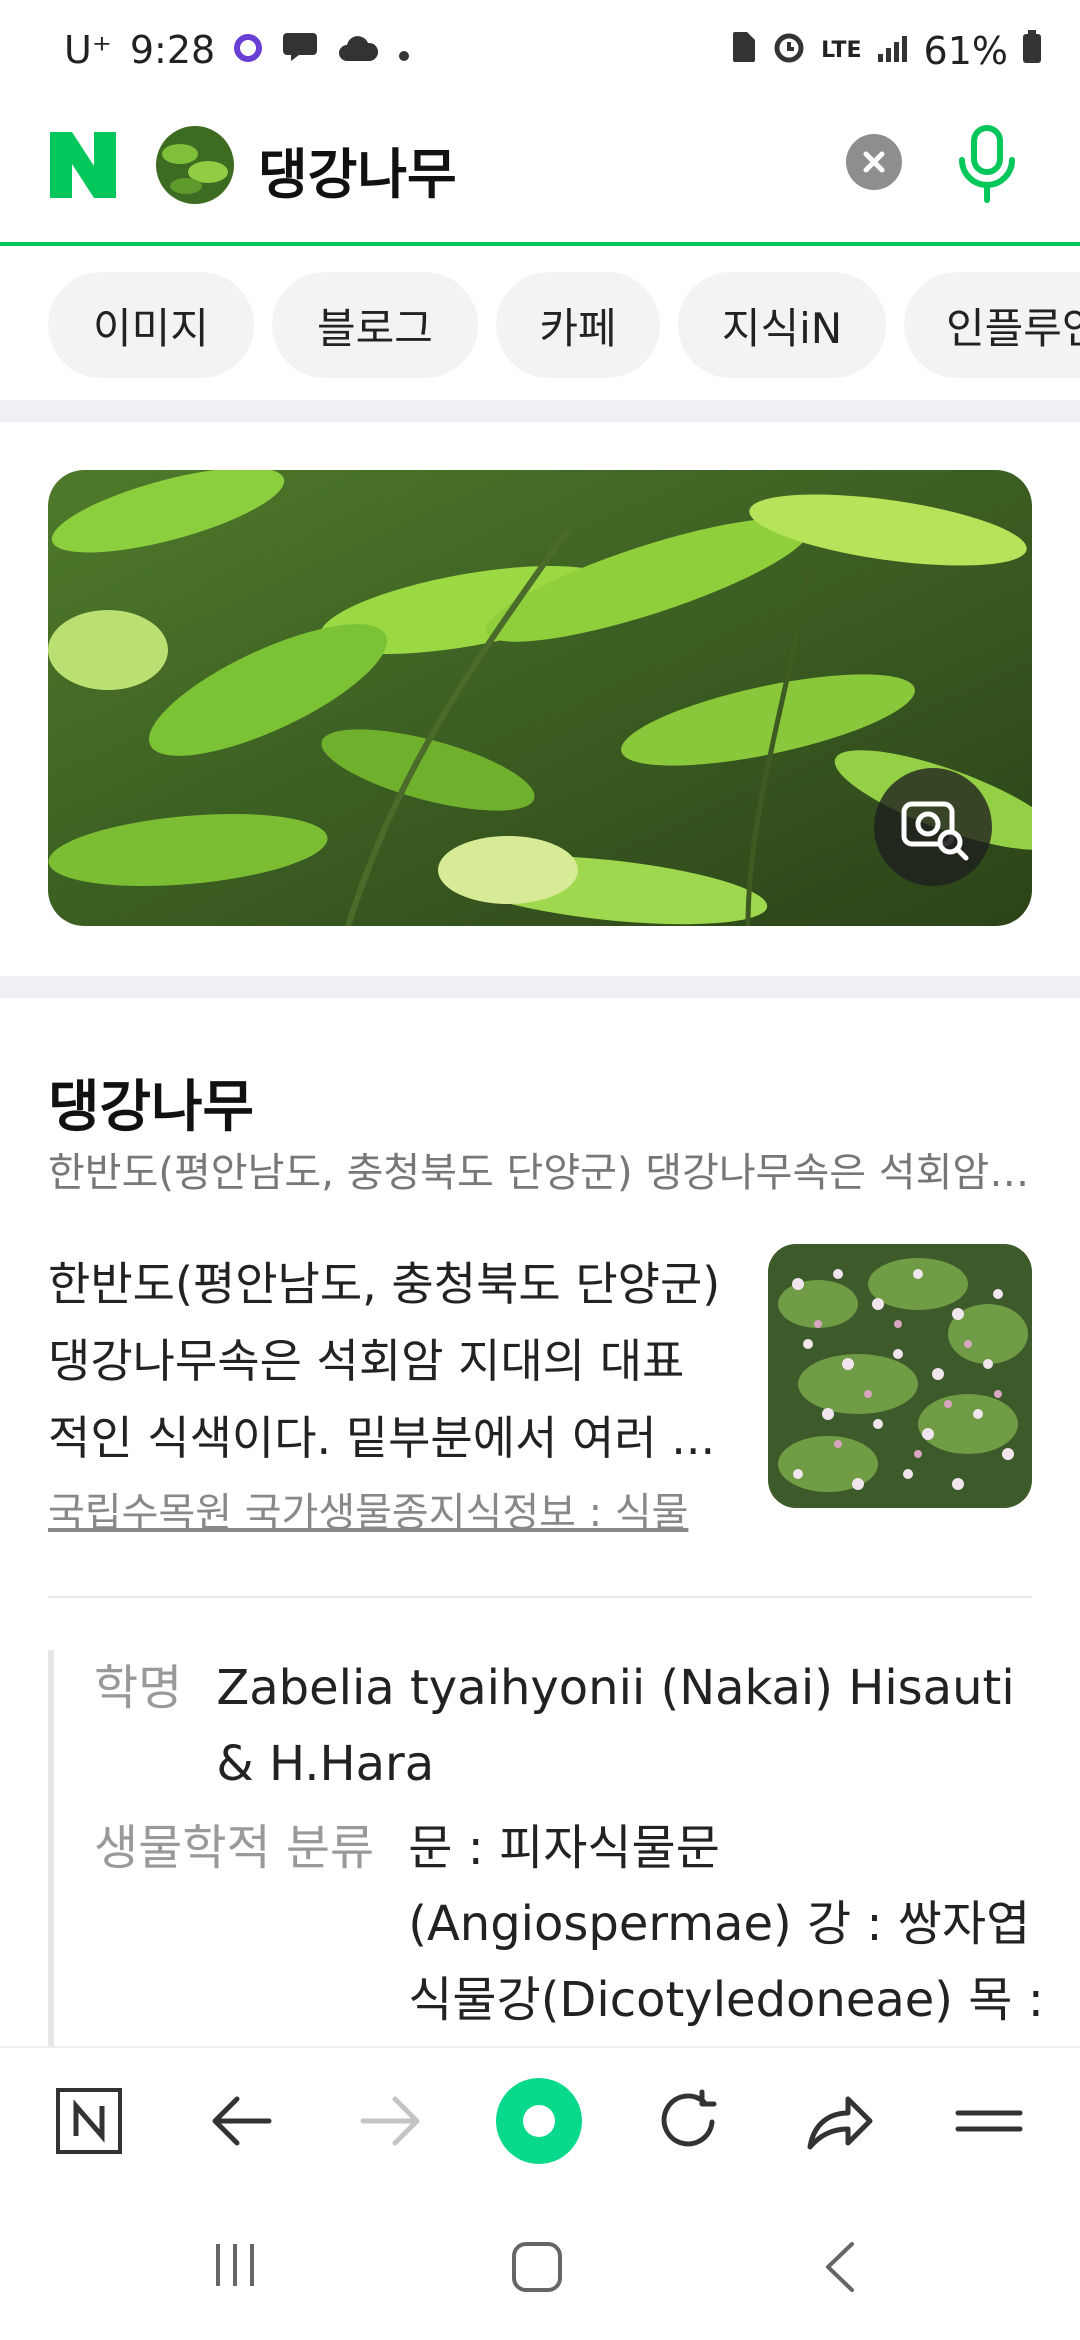 This screenshot has height=2340, width=1080. I want to click on divider, so click(540, 1597).